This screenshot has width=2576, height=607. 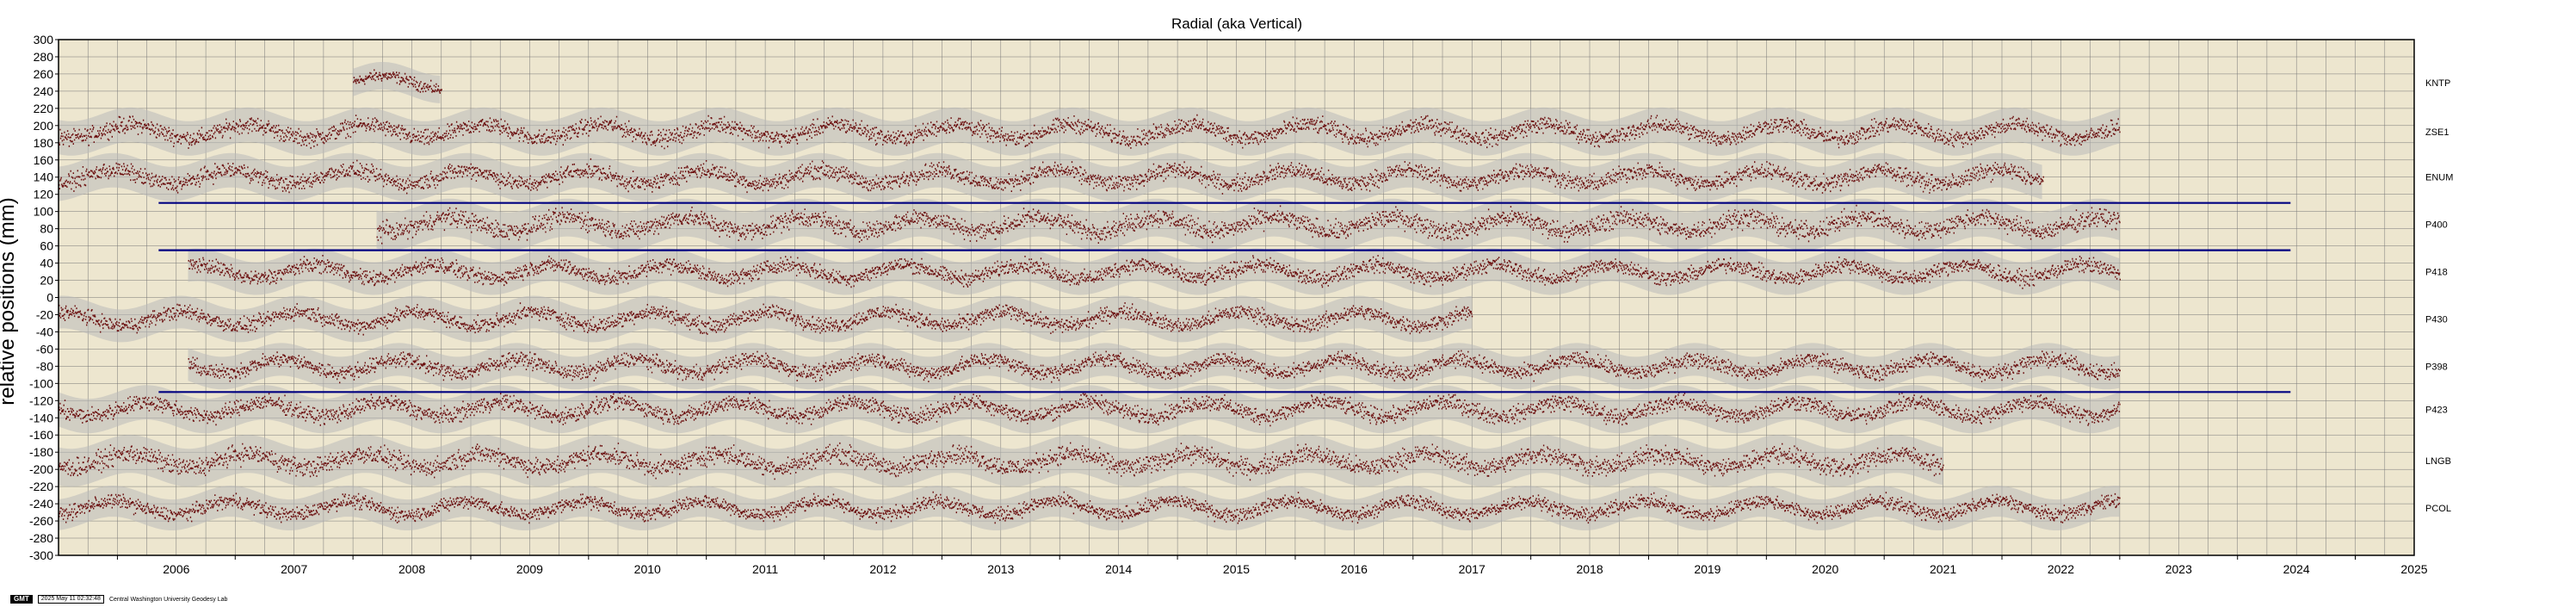 I want to click on y-tick-label: -260, so click(x=41, y=521).